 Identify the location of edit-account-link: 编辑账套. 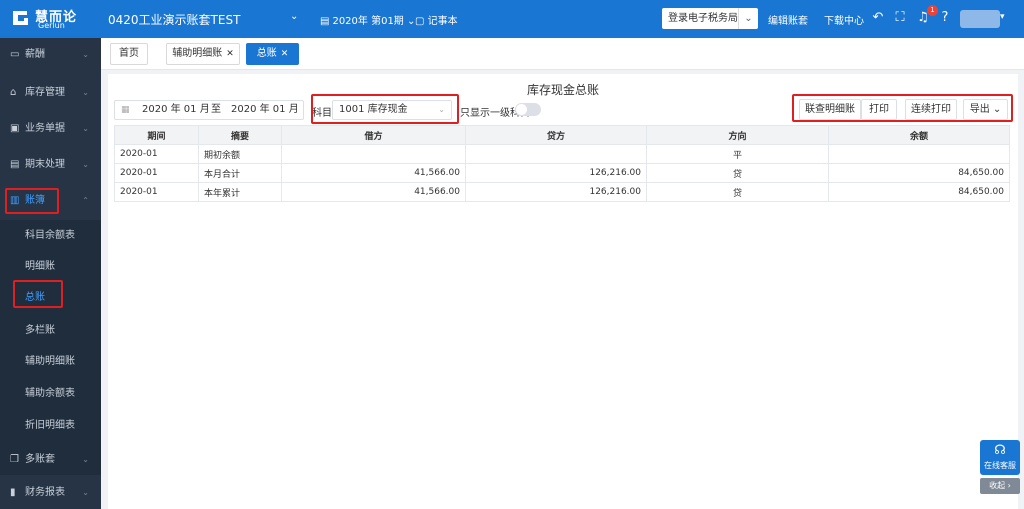
(788, 19).